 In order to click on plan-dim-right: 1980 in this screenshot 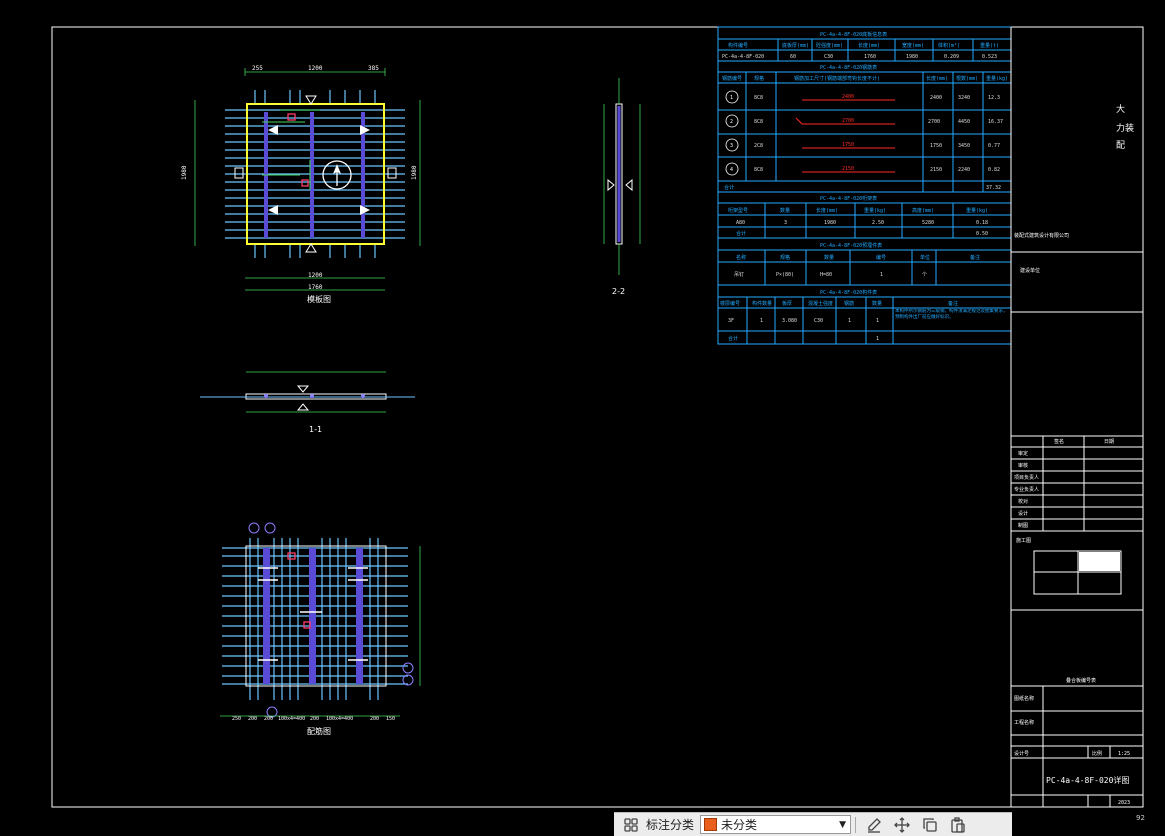, I will do `click(414, 172)`.